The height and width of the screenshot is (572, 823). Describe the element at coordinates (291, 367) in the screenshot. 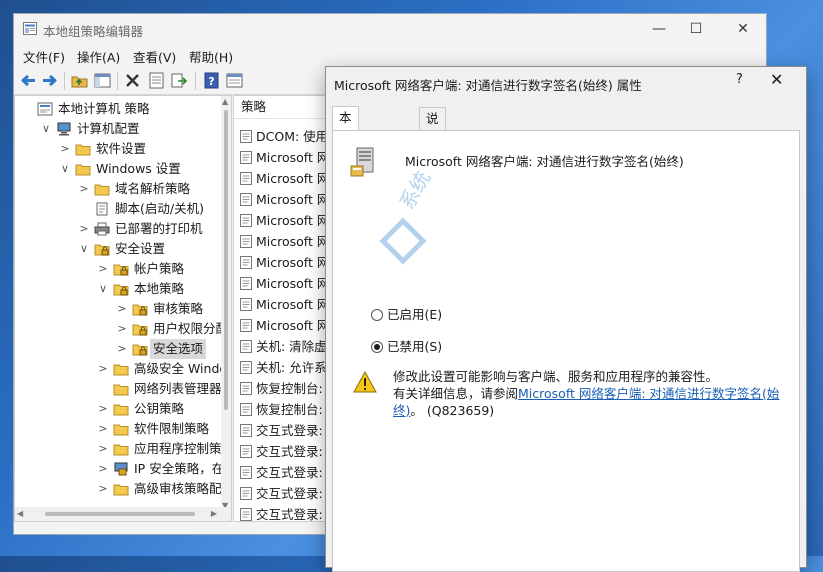

I see `policy-row-label: 关机: 允许系` at that location.